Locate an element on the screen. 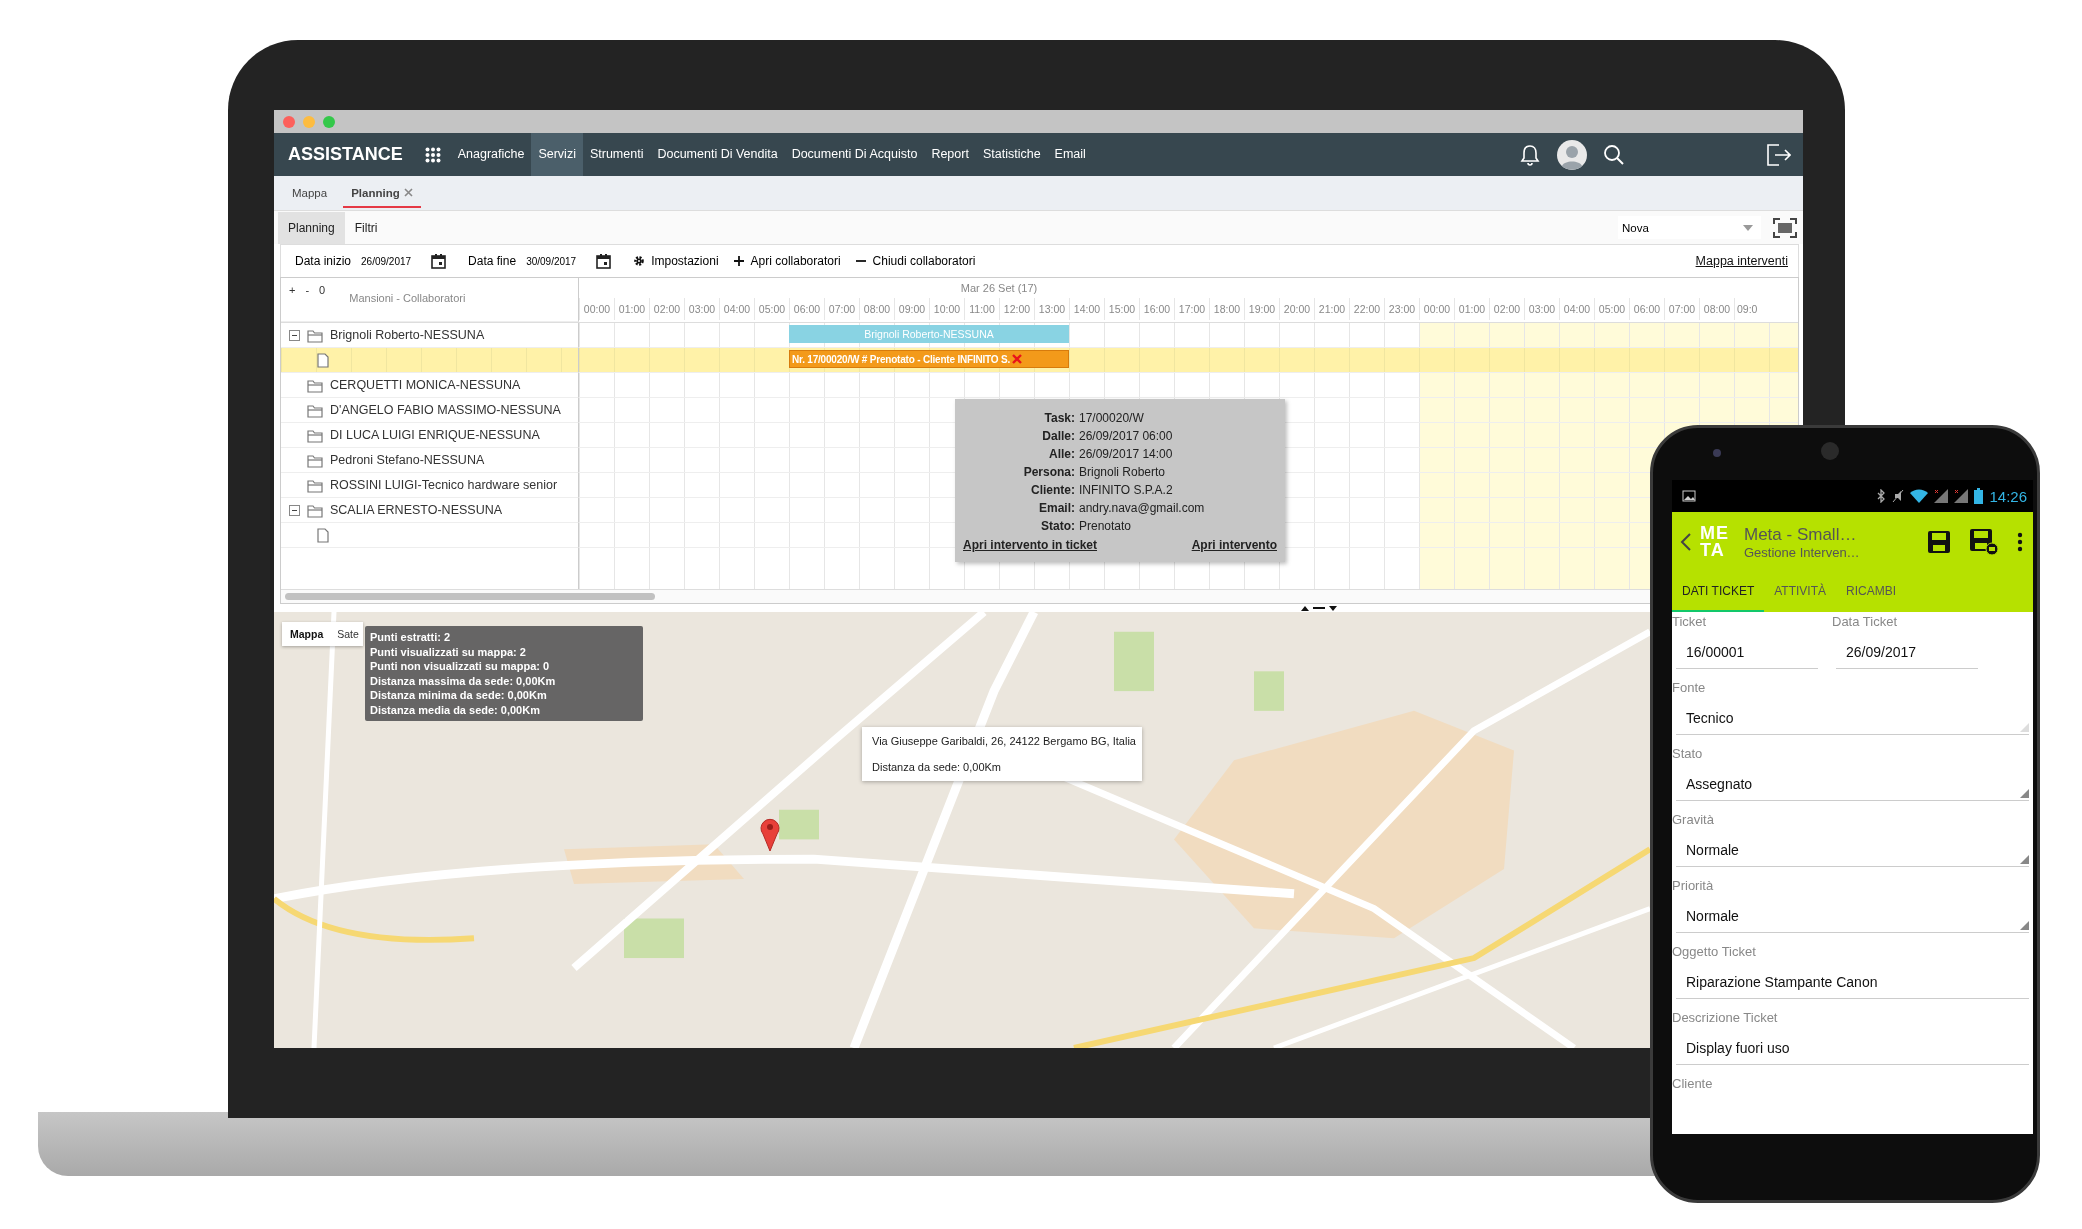 The image size is (2082, 1229). field-label: Fonte is located at coordinates (1689, 688).